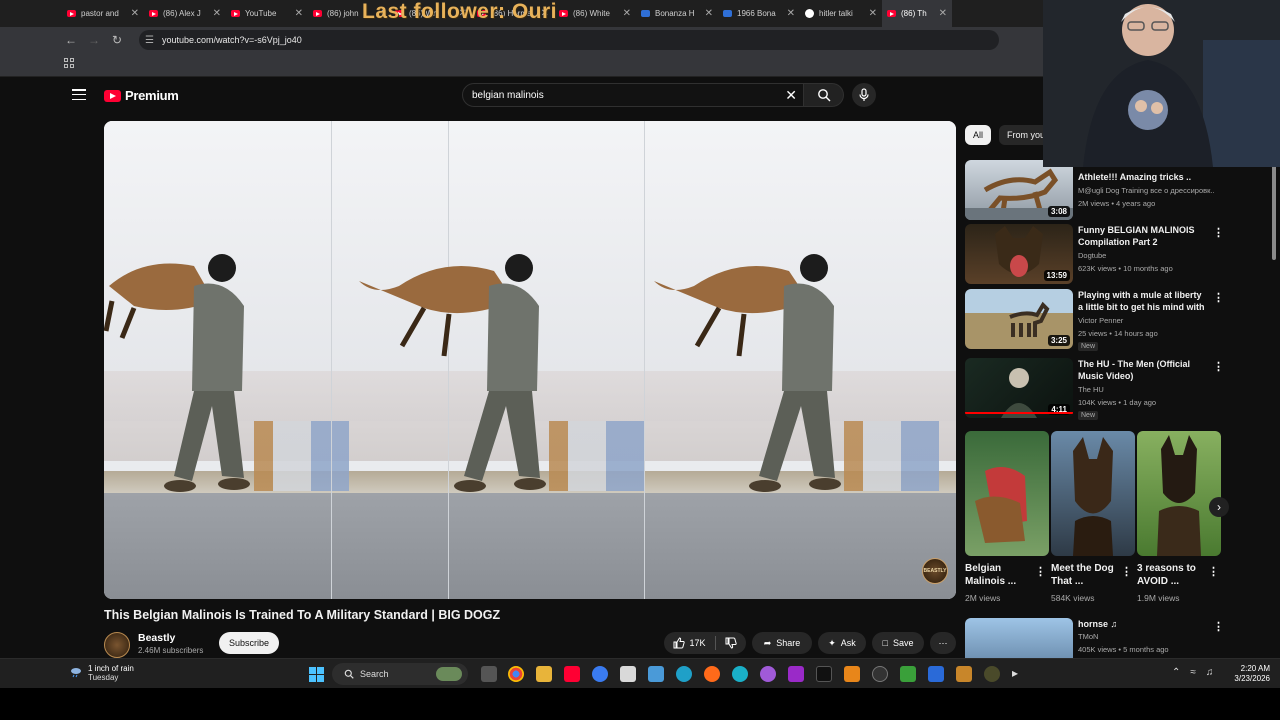  What do you see at coordinates (824, 674) in the screenshot?
I see `terminal-icon` at bounding box center [824, 674].